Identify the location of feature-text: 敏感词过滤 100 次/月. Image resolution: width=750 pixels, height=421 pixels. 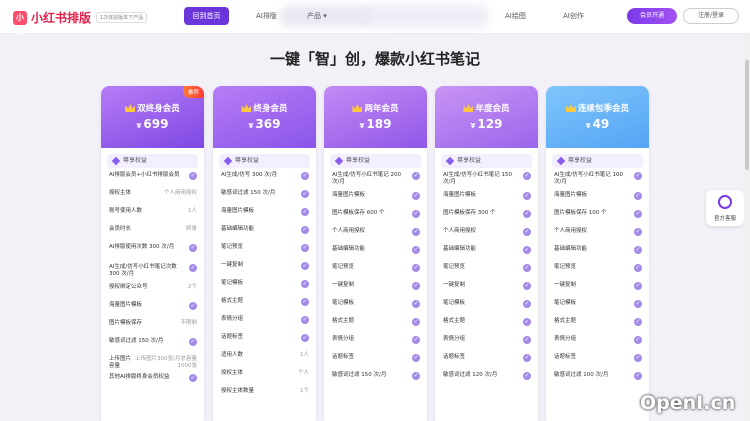
(581, 375).